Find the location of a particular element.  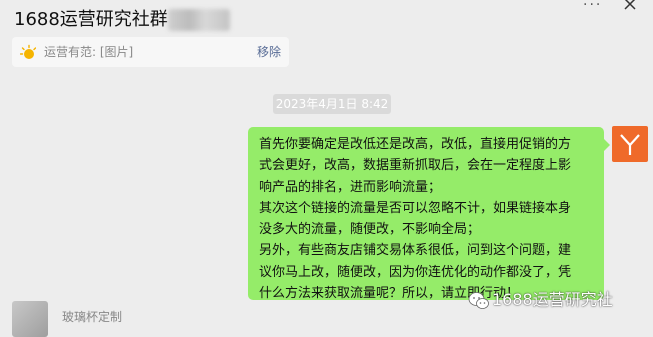

pinned-message-text: 运营有范: [图片] is located at coordinates (89, 52).